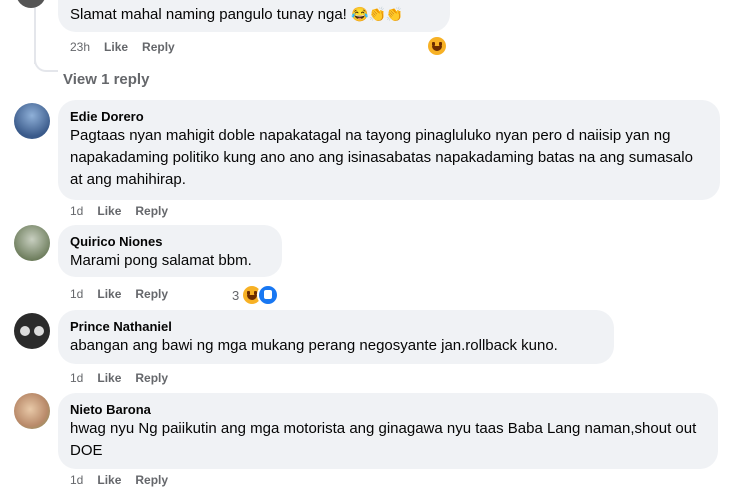  What do you see at coordinates (46, 56) in the screenshot?
I see `thread-curve` at bounding box center [46, 56].